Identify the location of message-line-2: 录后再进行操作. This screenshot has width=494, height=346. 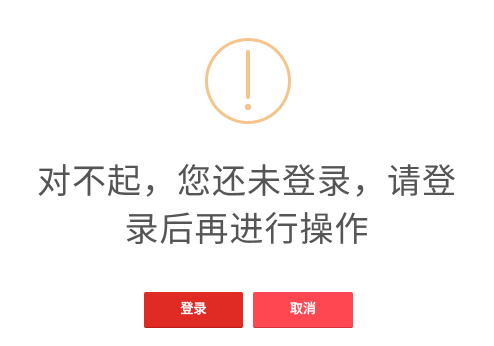
(247, 230).